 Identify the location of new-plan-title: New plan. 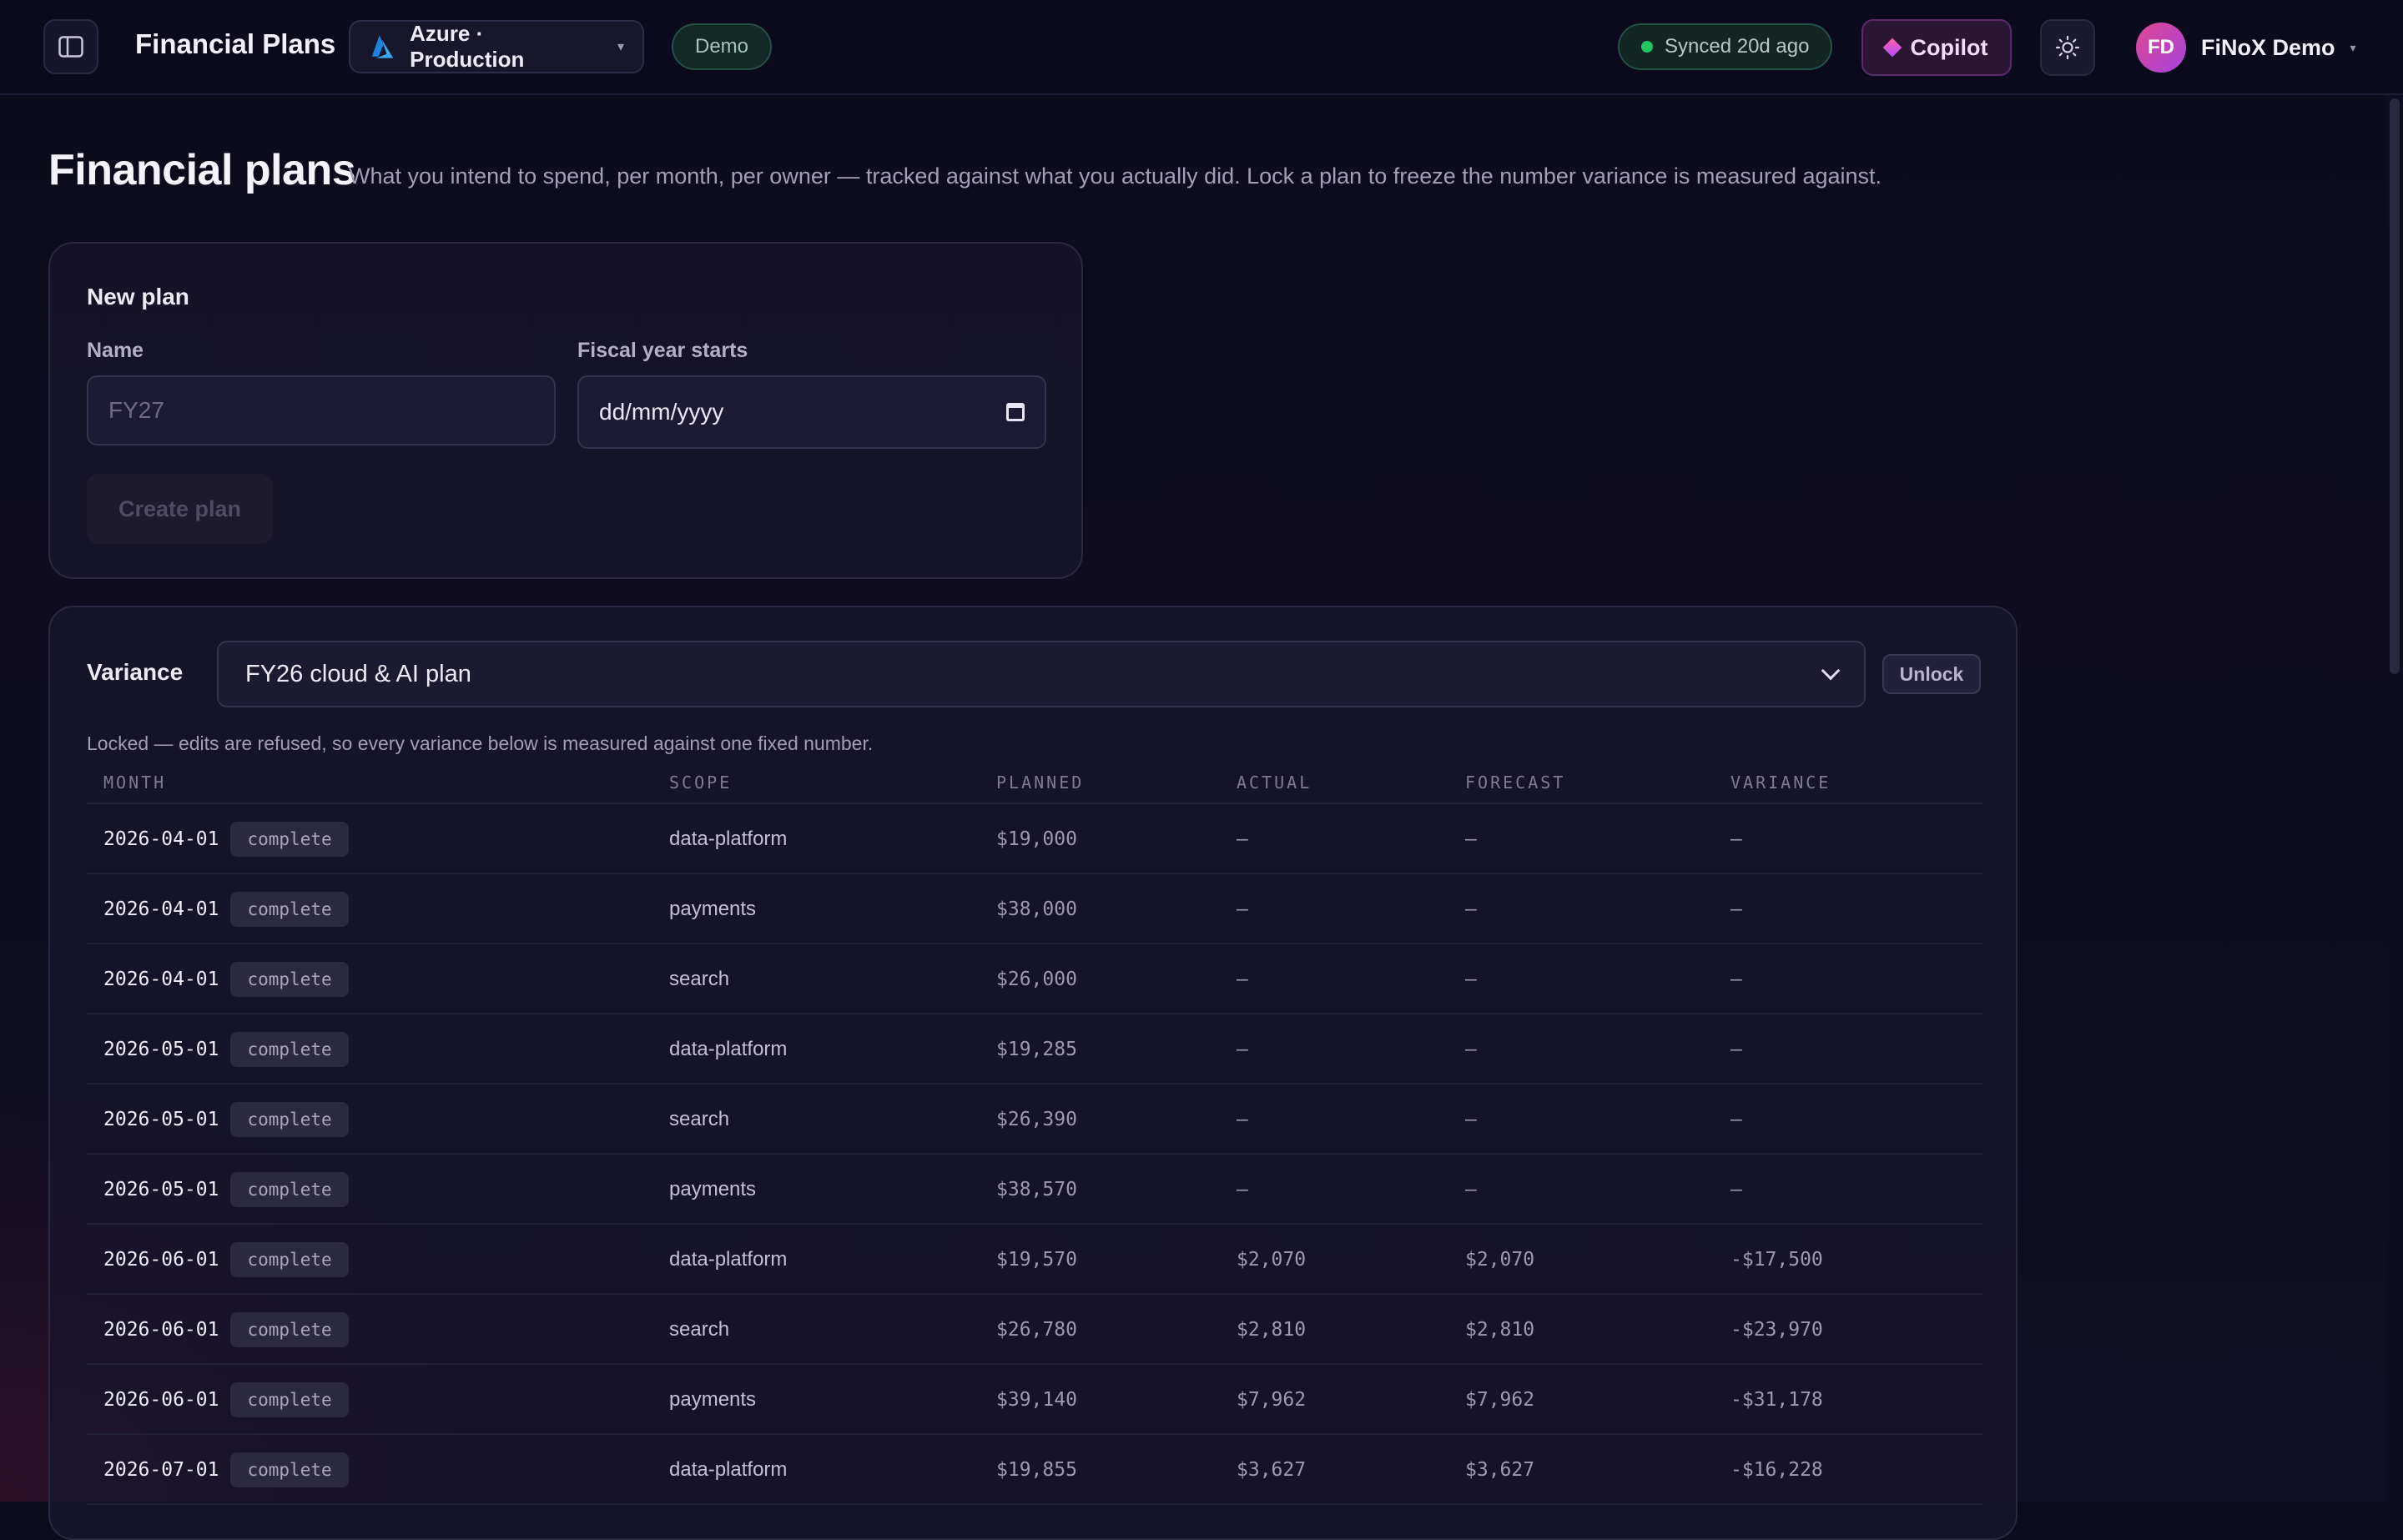
(138, 297).